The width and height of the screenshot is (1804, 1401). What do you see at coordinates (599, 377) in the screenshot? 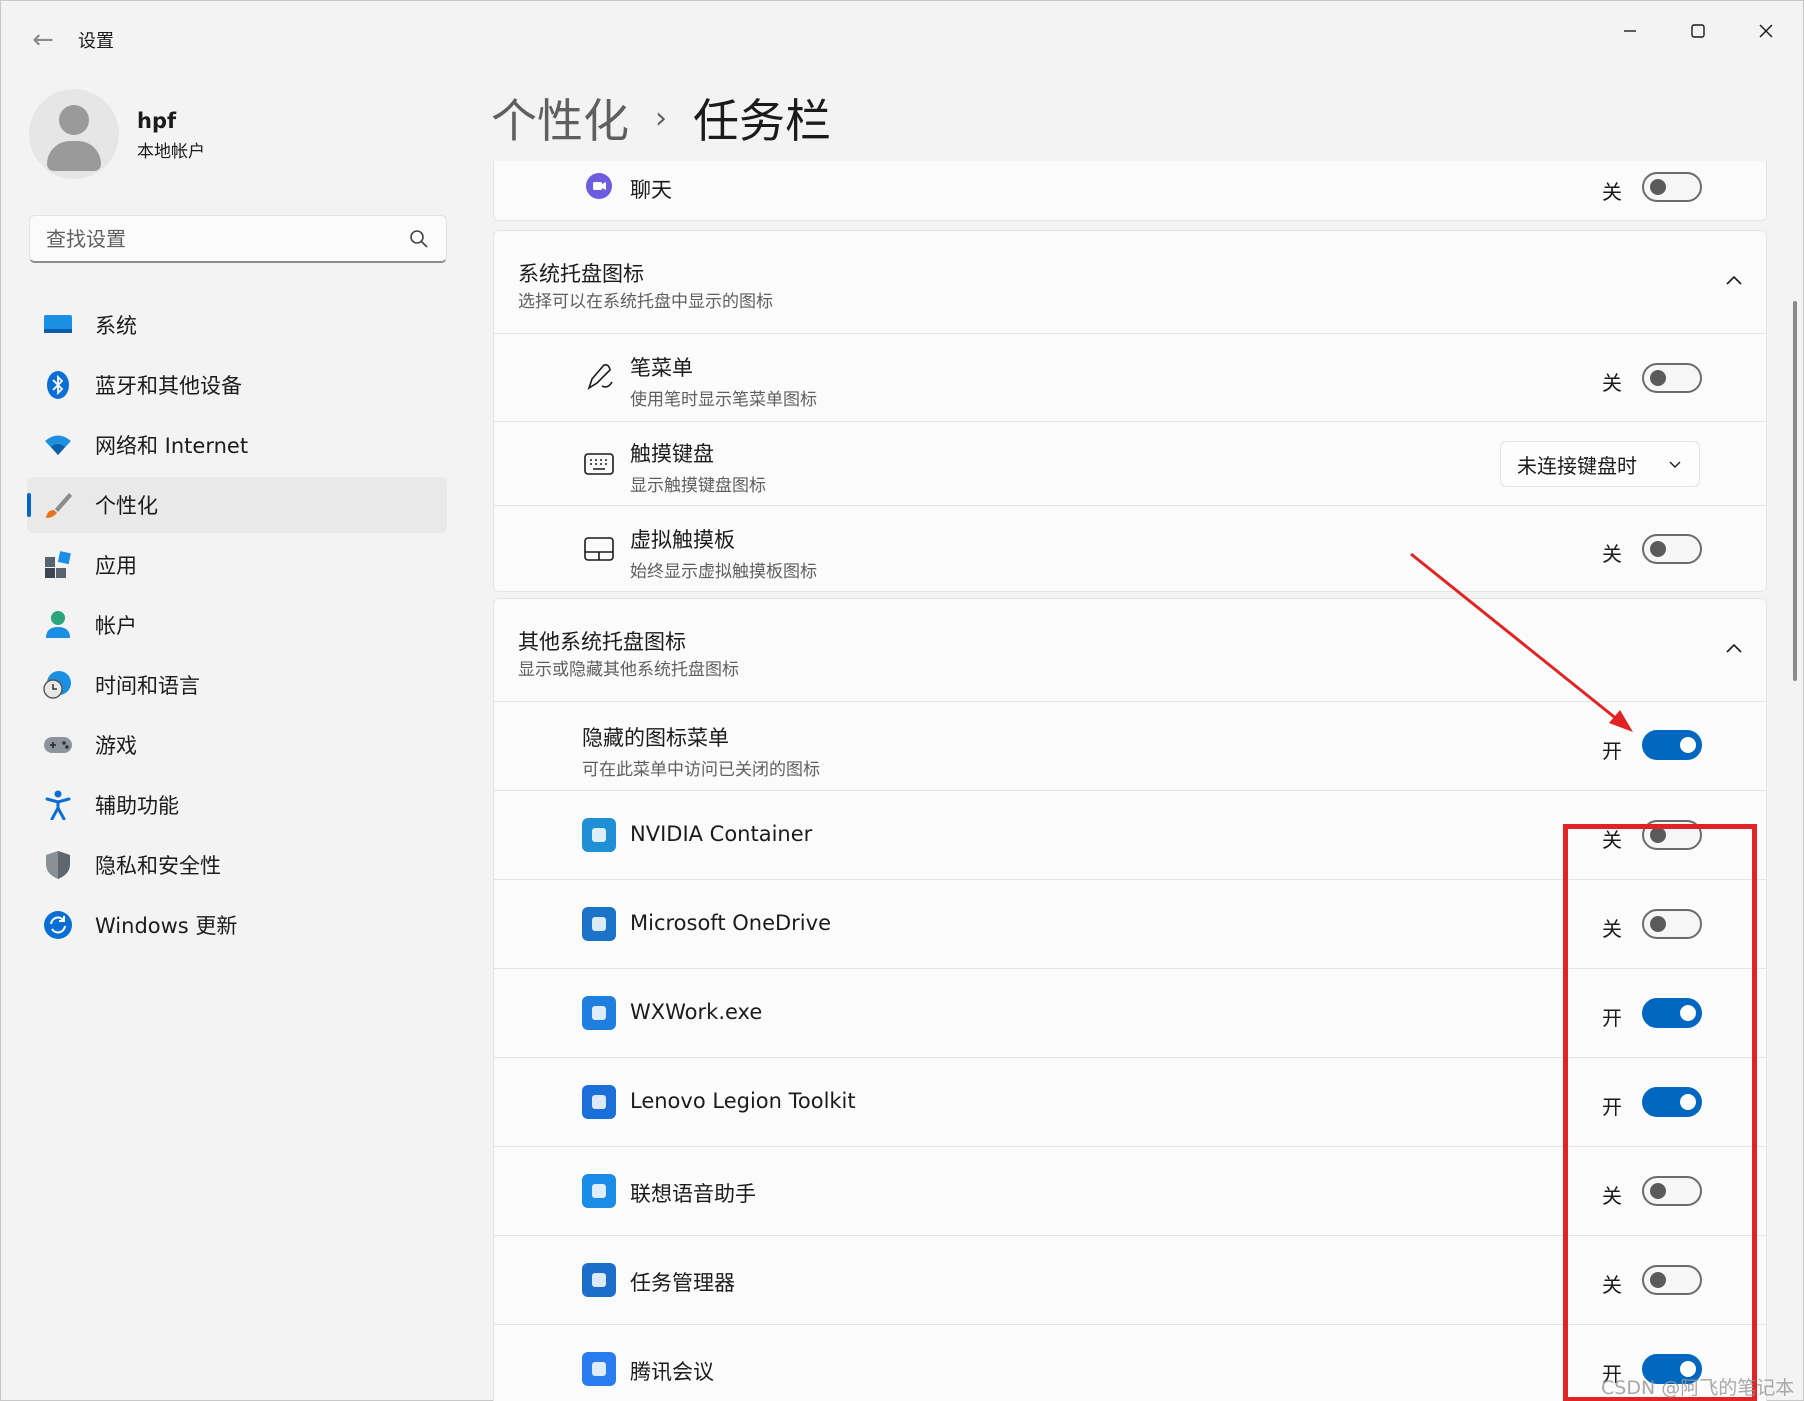
I see `pen-icon` at bounding box center [599, 377].